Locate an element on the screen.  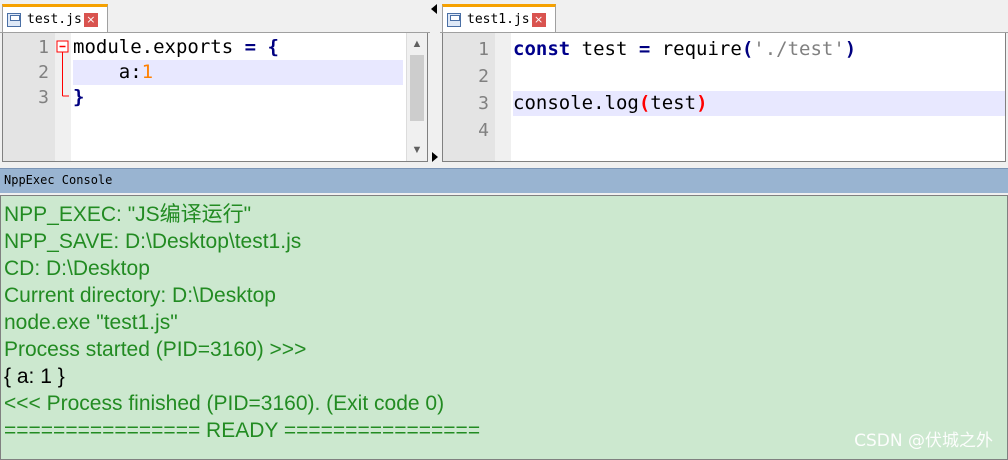
code-line-3: console.log(test) is located at coordinates (759, 103).